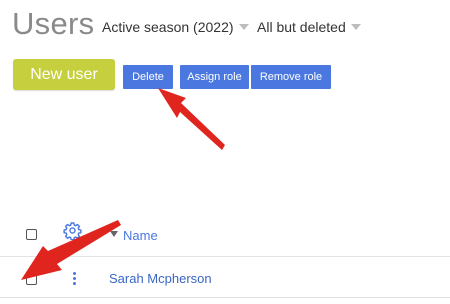 This screenshot has width=450, height=304. I want to click on page-title: Users, so click(53, 23).